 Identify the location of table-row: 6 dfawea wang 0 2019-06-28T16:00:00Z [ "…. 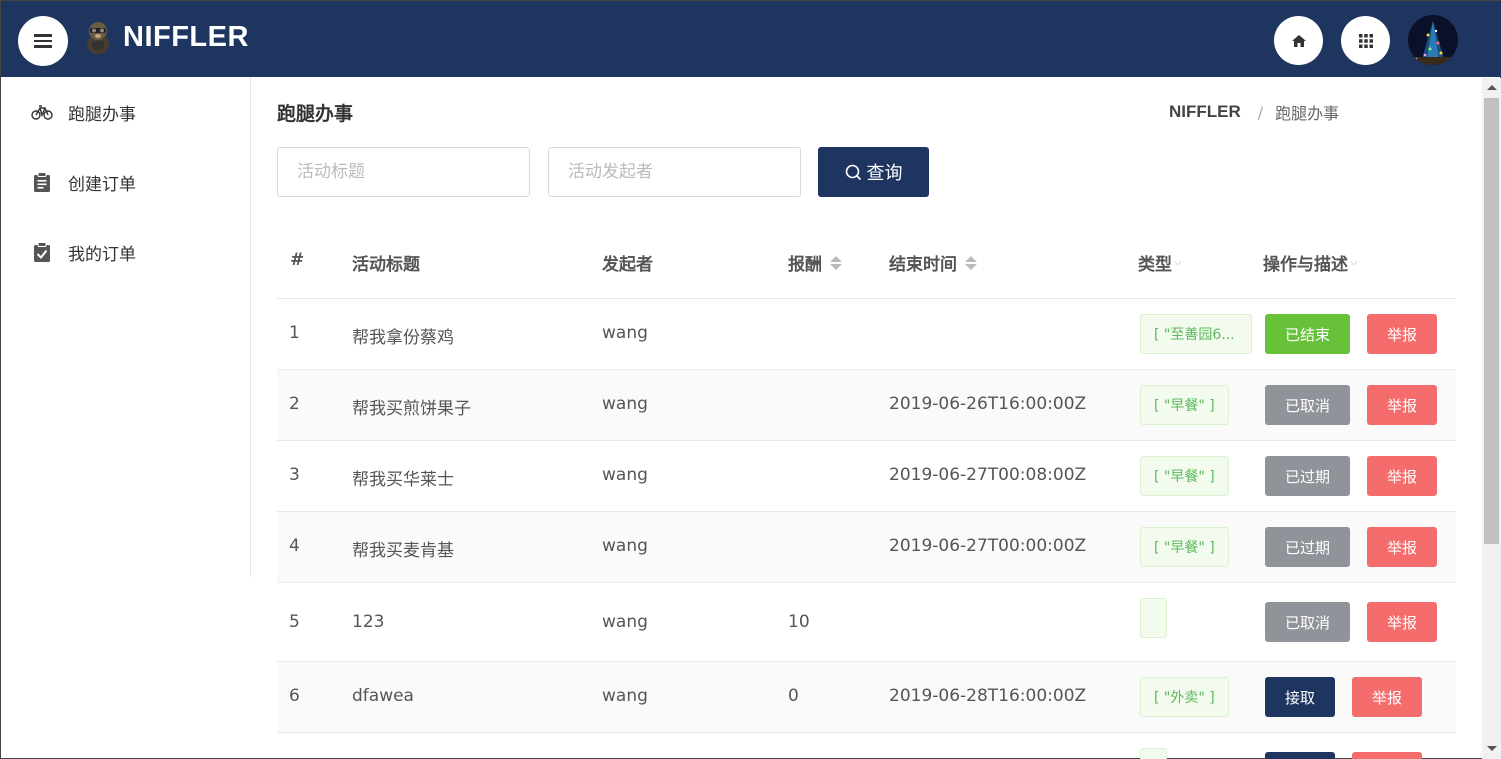
(866, 697).